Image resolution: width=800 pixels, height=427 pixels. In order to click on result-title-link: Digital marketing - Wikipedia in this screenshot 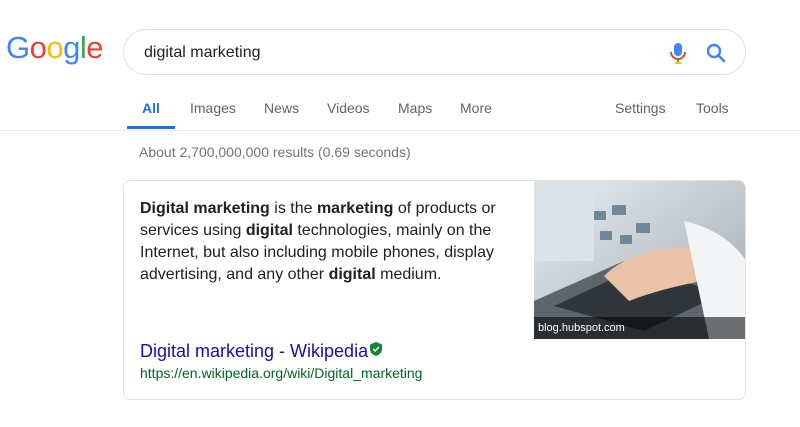, I will do `click(261, 351)`.